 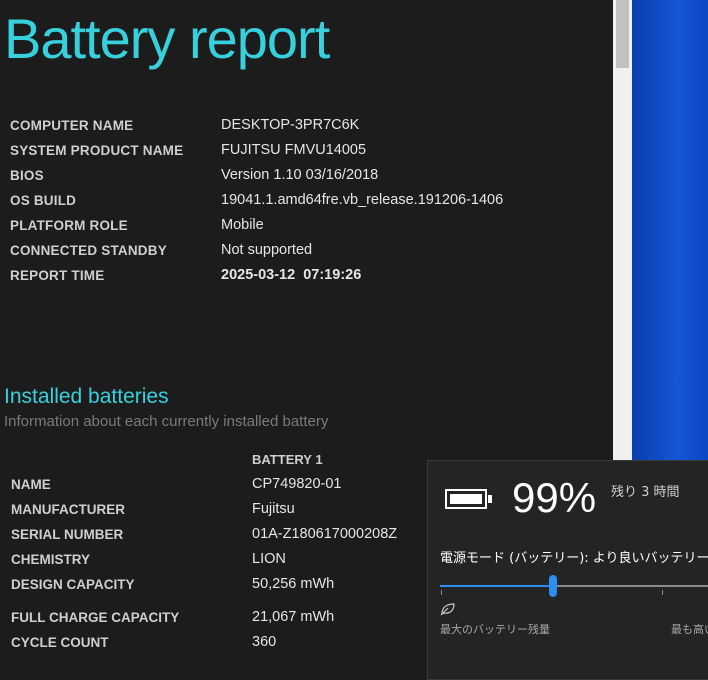 What do you see at coordinates (95, 617) in the screenshot?
I see `label-full-charge-capacity: FULL CHARGE CAPACITY` at bounding box center [95, 617].